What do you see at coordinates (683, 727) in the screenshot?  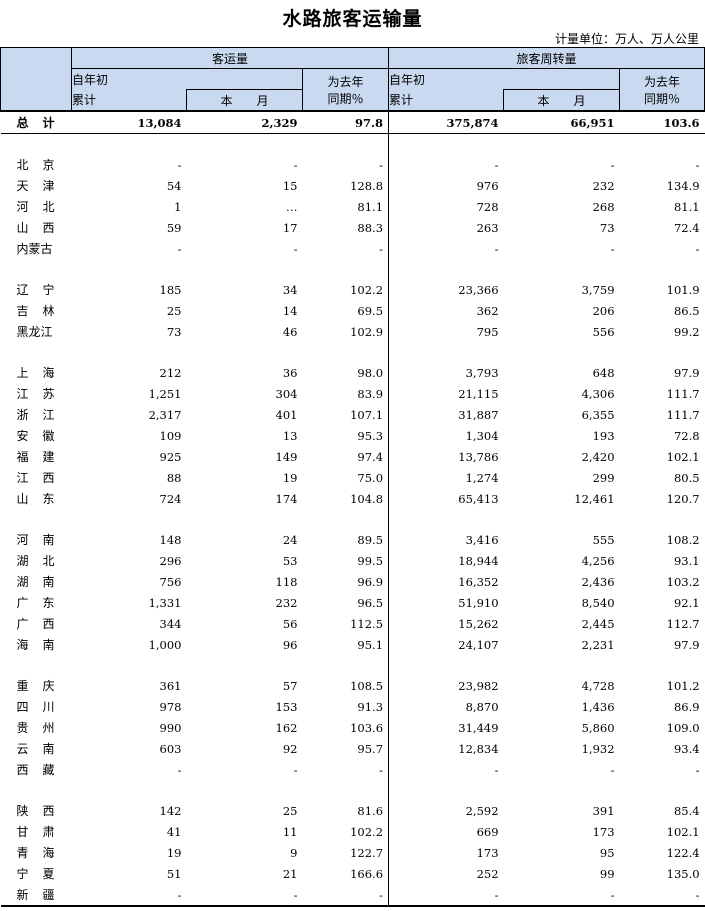 I see `cell-yoy-turnover: 109.0` at bounding box center [683, 727].